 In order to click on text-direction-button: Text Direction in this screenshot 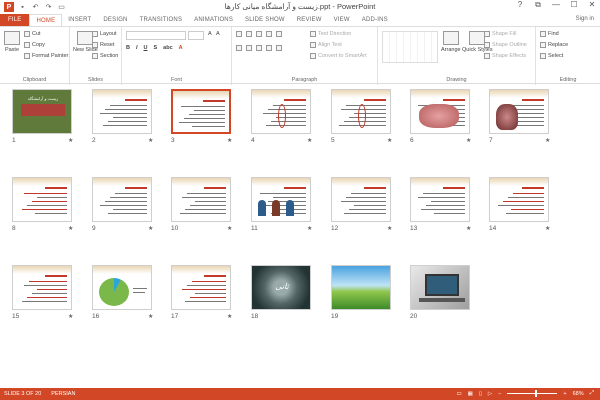, I will do `click(330, 34)`.